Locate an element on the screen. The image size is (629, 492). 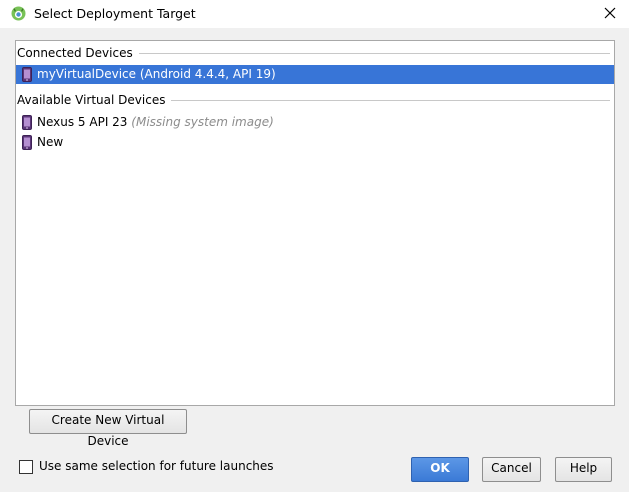
device-name: myVirtualDevice (Android 4.4.4, API 19) is located at coordinates (156, 74).